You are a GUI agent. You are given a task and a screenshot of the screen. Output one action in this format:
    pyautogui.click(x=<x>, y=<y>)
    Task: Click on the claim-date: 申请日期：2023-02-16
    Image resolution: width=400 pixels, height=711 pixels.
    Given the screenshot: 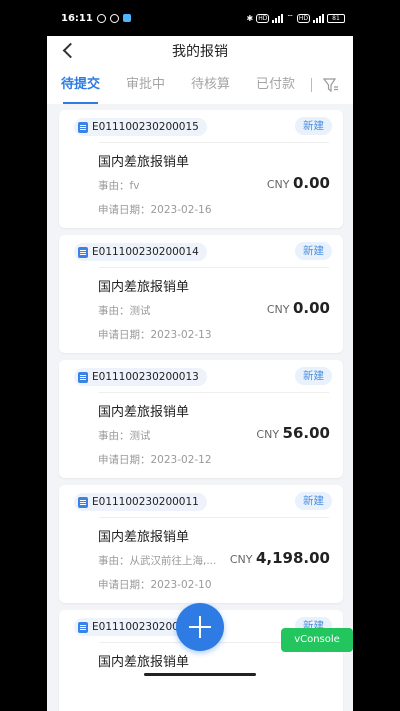 What is the action you would take?
    pyautogui.click(x=155, y=210)
    